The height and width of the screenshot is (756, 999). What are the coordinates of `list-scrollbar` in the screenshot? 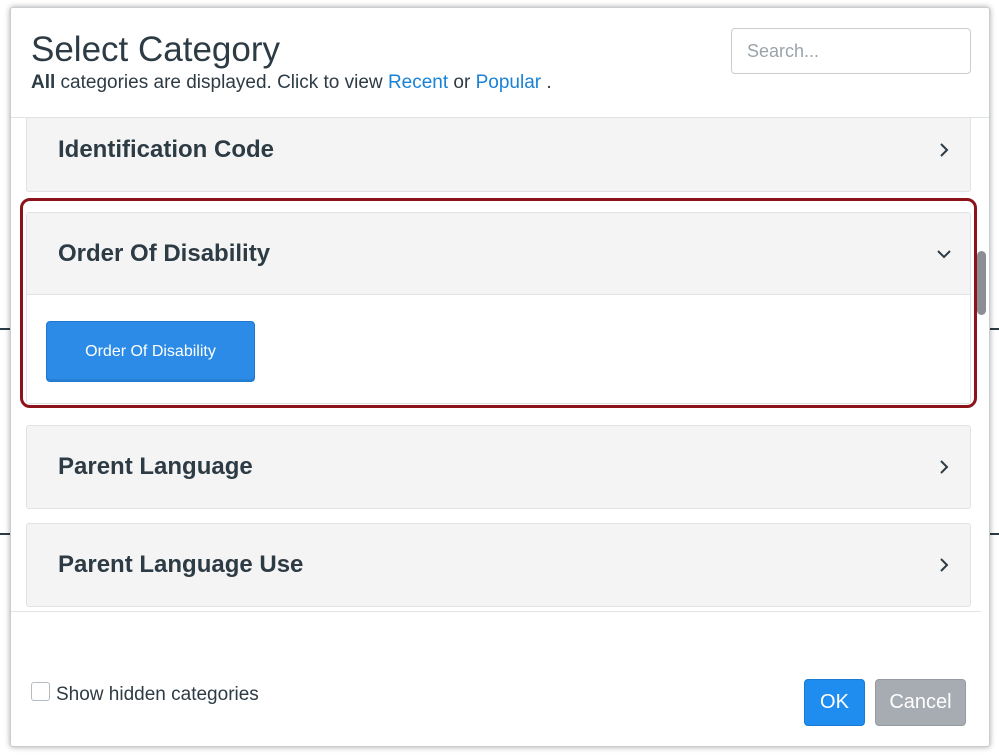 It's located at (981, 283).